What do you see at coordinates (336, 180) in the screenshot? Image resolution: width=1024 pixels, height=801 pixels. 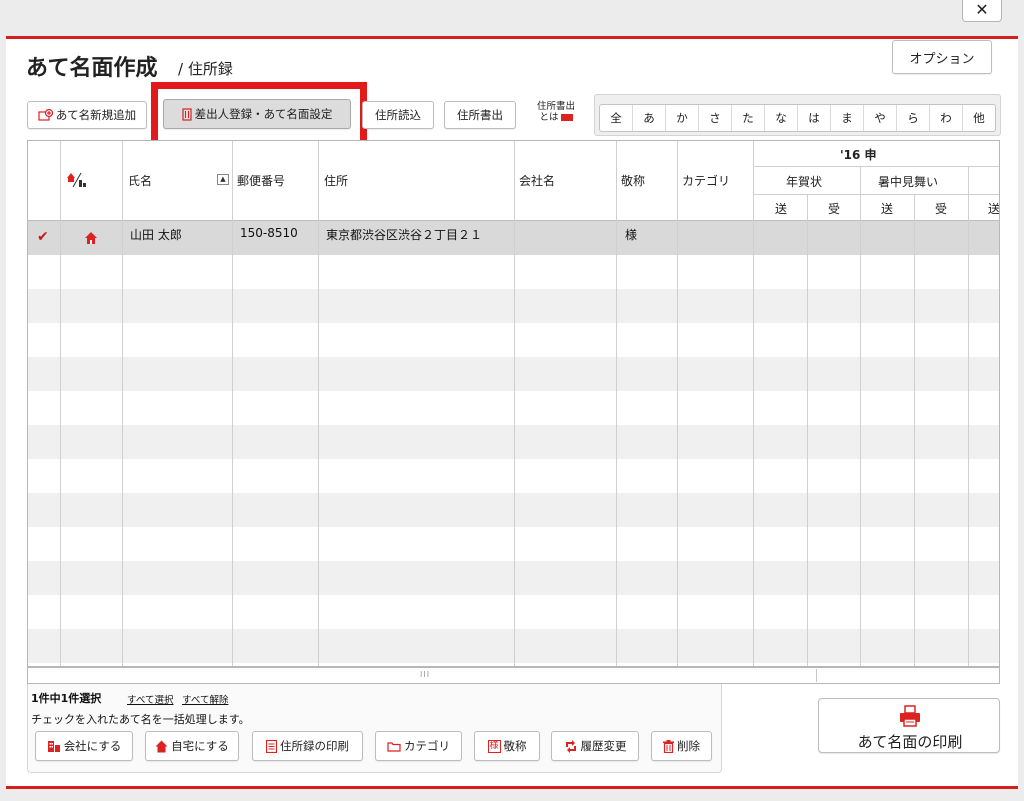 I see `header-address: 住所` at bounding box center [336, 180].